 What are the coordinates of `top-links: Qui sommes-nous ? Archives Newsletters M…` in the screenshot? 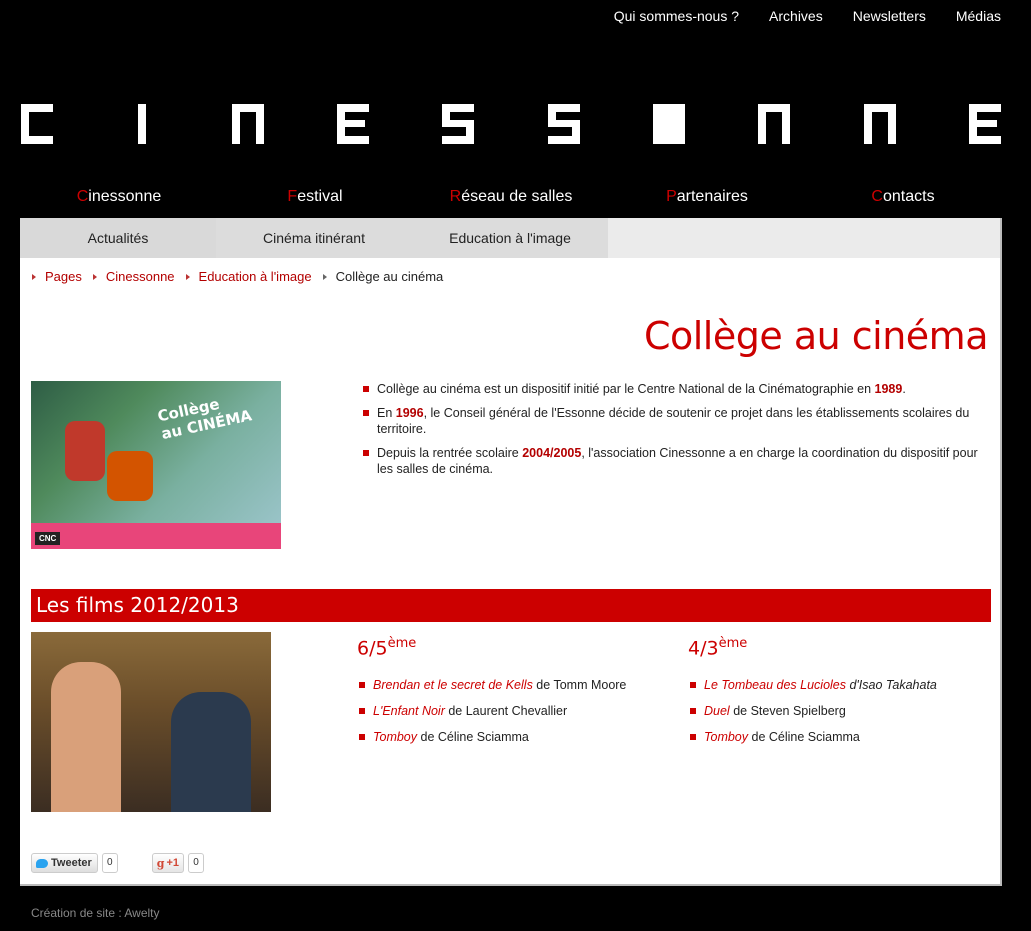 It's located at (807, 16).